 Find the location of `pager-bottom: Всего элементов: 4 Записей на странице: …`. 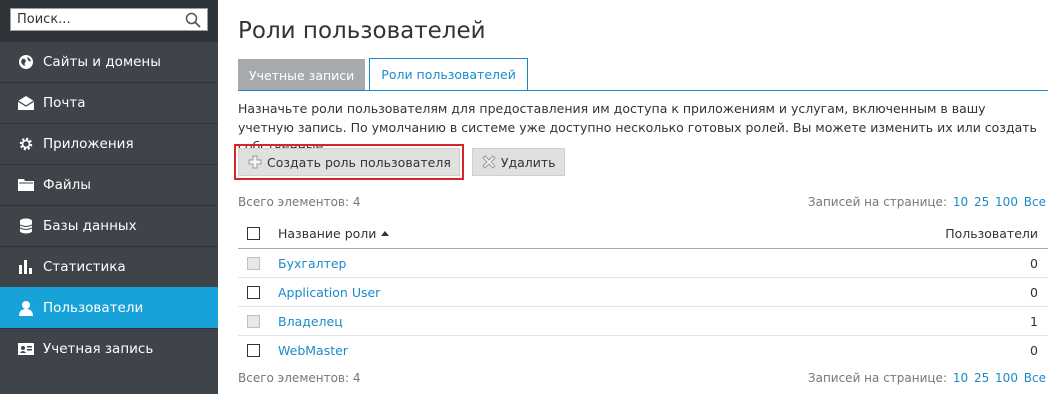

pager-bottom: Всего элементов: 4 Записей на странице: … is located at coordinates (643, 379).